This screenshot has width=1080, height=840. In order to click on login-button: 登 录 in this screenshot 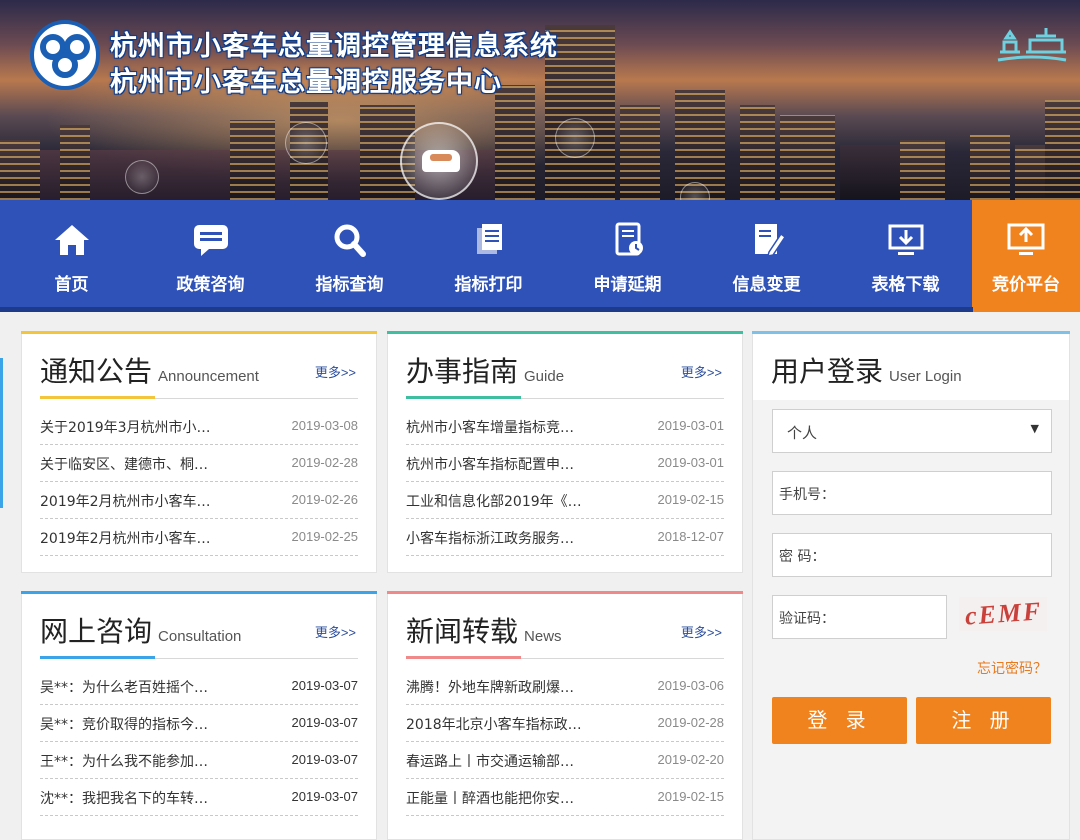, I will do `click(839, 720)`.